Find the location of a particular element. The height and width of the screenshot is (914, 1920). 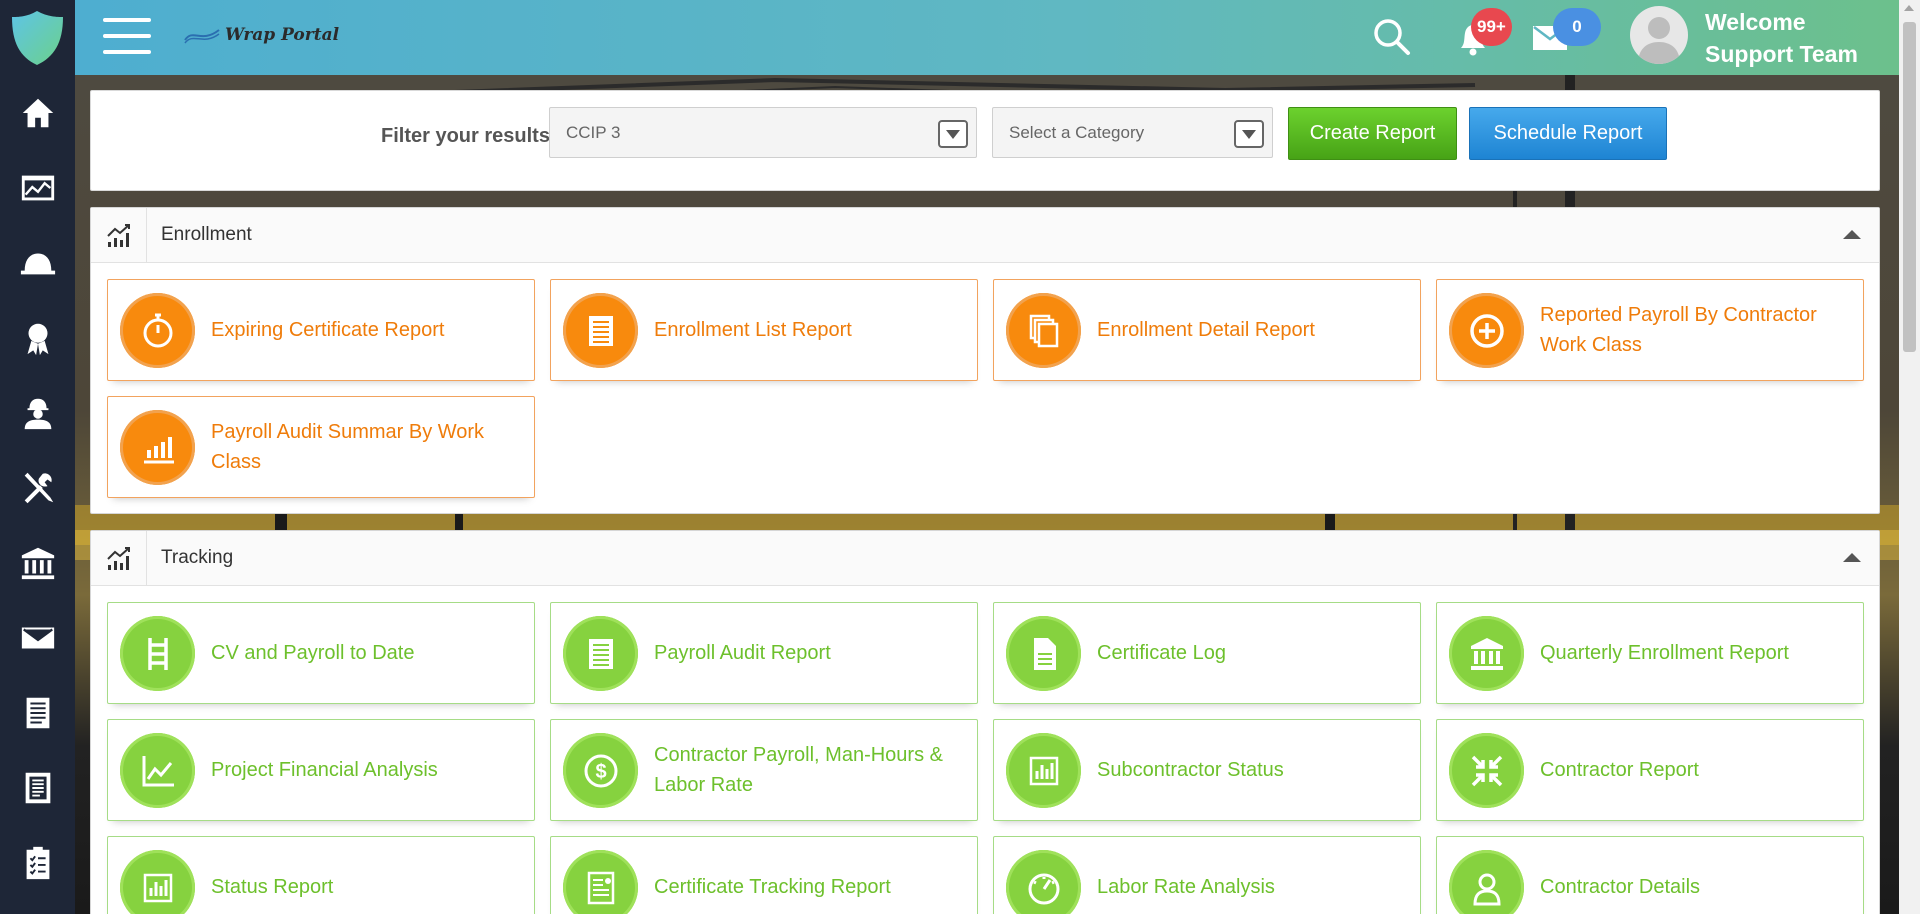

page-scrollbar is located at coordinates (1909, 457).